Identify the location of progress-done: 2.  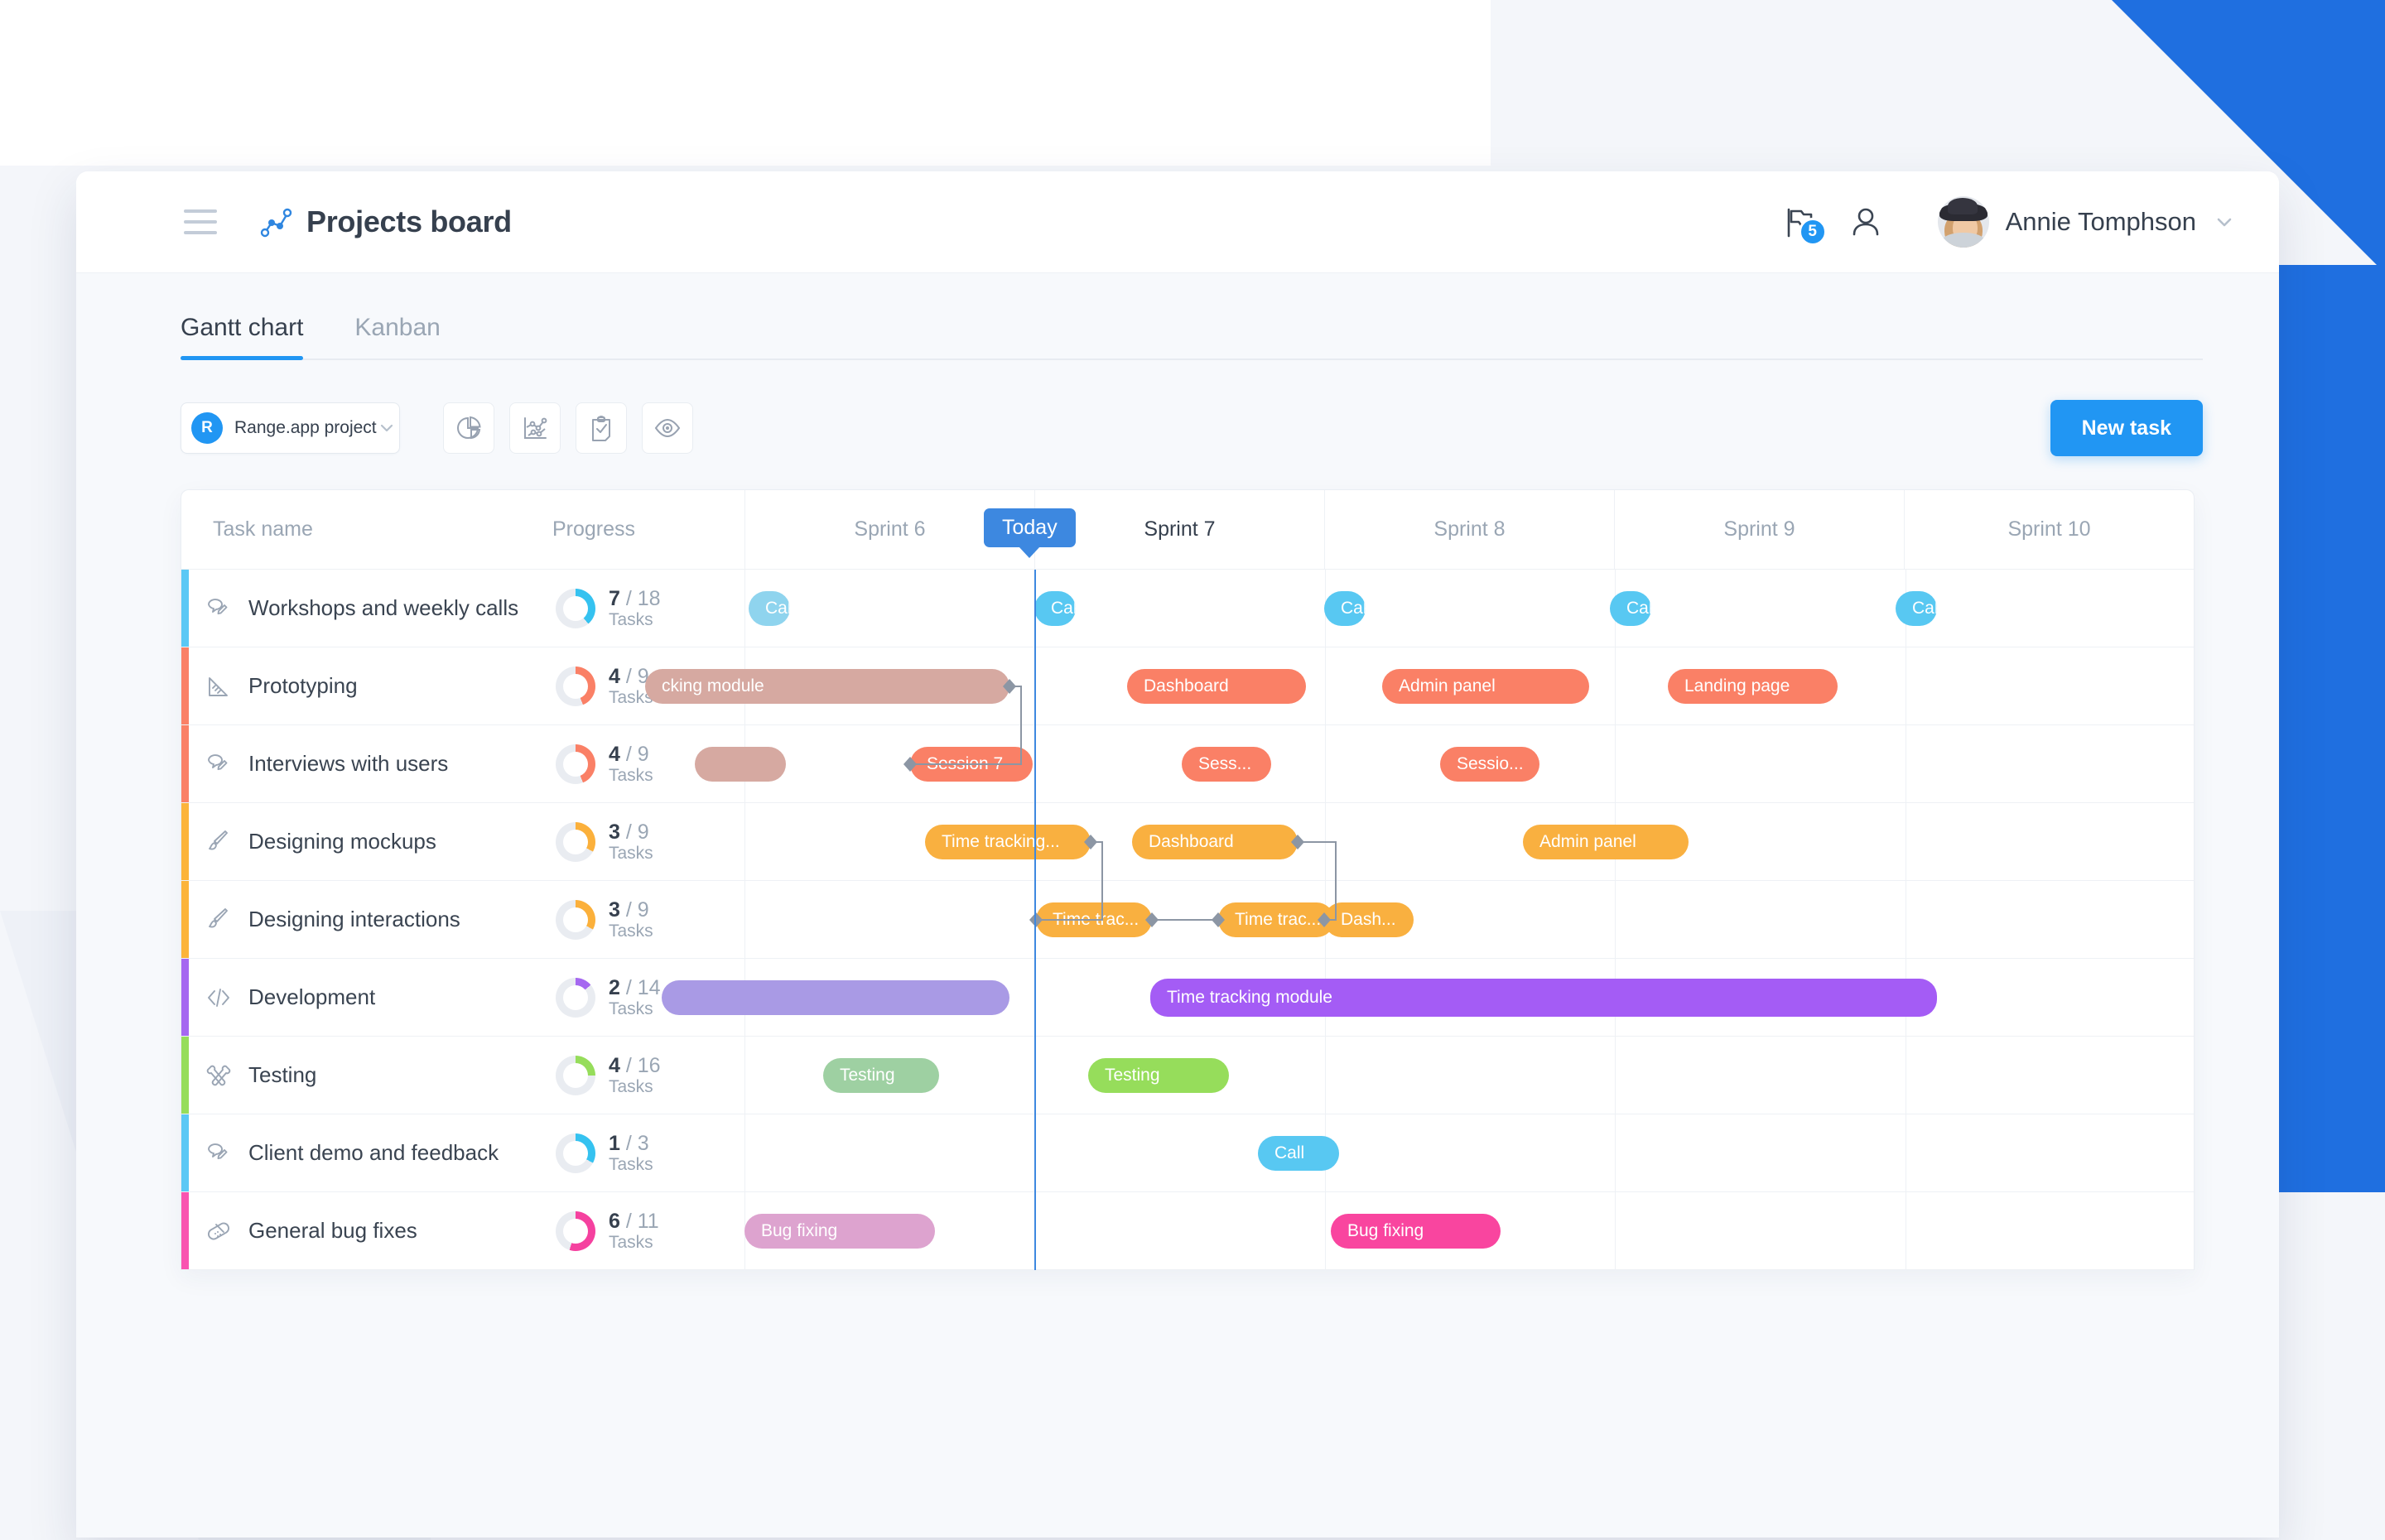
(614, 987).